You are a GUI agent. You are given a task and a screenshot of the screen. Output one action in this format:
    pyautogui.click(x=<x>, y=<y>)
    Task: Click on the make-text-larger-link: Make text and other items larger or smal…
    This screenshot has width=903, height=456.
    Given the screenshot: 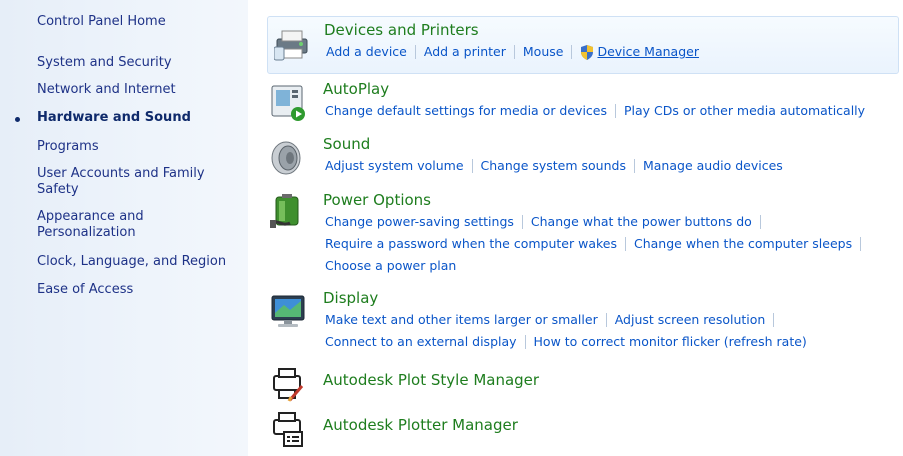 What is the action you would take?
    pyautogui.click(x=461, y=320)
    